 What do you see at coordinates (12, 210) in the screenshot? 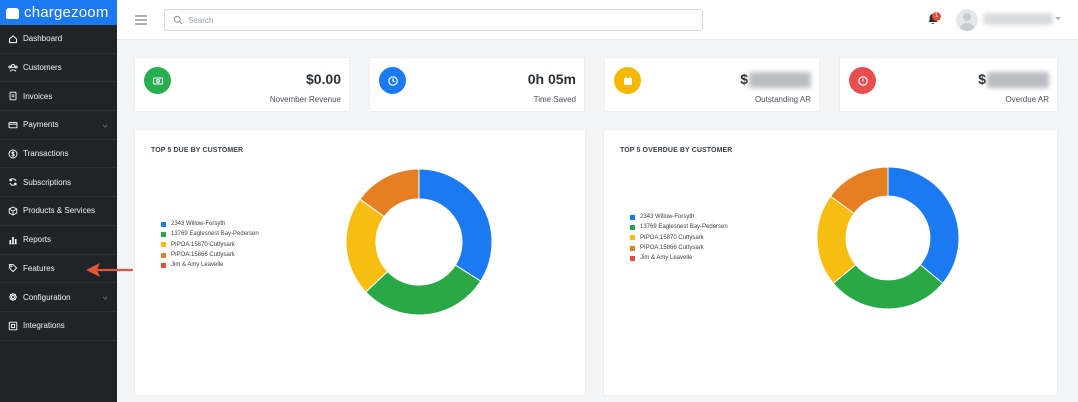
I see `box-icon` at bounding box center [12, 210].